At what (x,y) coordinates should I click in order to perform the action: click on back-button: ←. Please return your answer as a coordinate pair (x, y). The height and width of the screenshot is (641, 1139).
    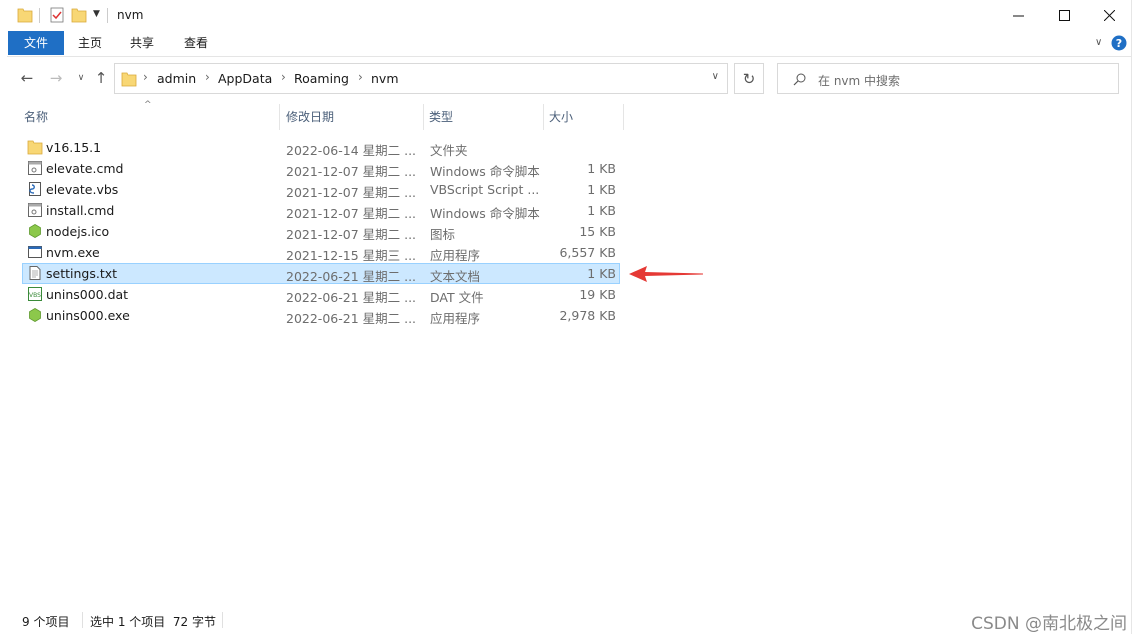
    Looking at the image, I should click on (27, 78).